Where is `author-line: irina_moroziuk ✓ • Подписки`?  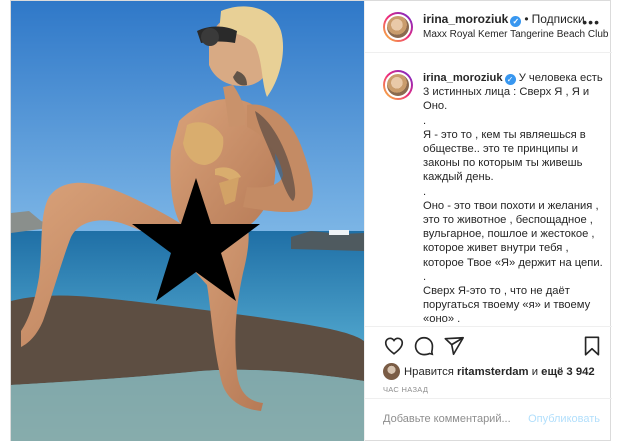
author-line: irina_moroziuk ✓ • Подписки is located at coordinates (504, 19).